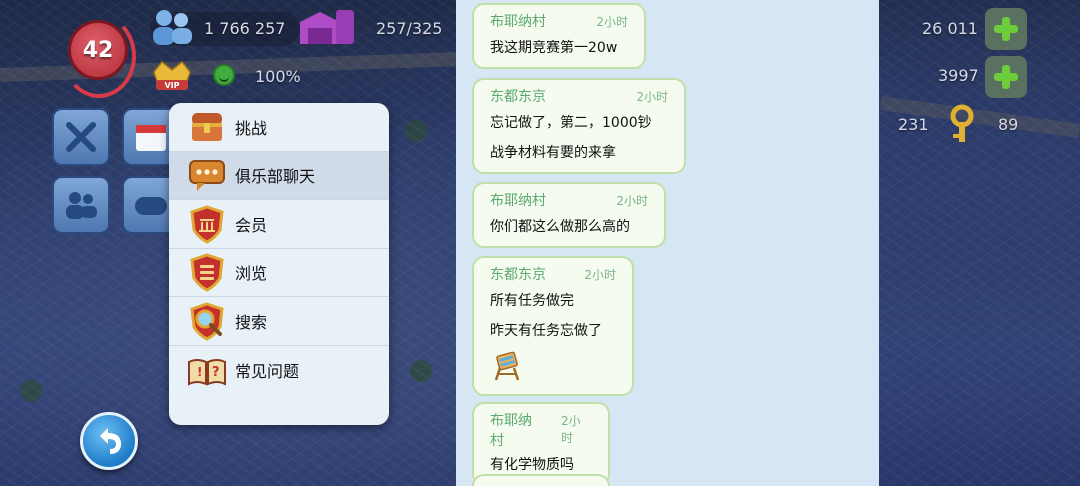 Image resolution: width=1080 pixels, height=486 pixels. I want to click on list-shield-icon, so click(207, 272).